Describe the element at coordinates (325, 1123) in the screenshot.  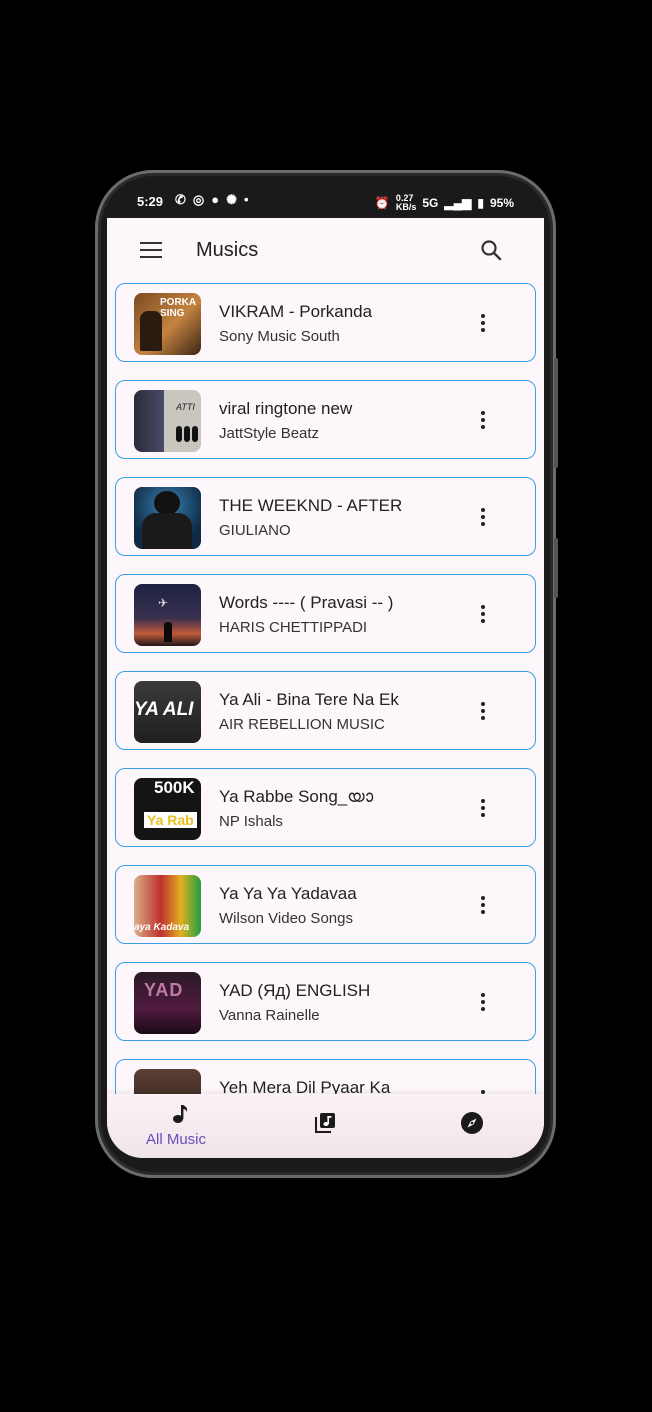
I see `playlist-icon` at that location.